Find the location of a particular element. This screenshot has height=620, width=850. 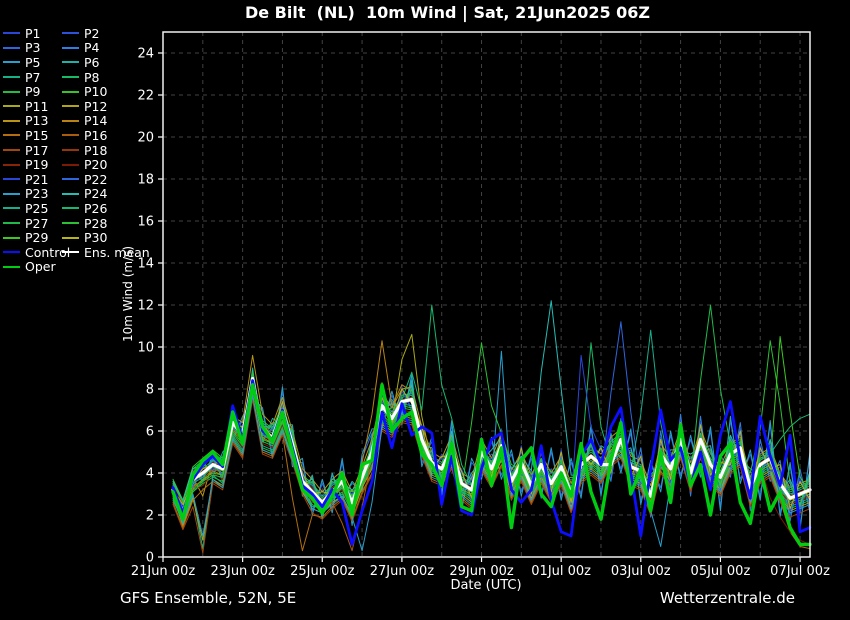

y-tick-label: 20 is located at coordinates (145, 138).